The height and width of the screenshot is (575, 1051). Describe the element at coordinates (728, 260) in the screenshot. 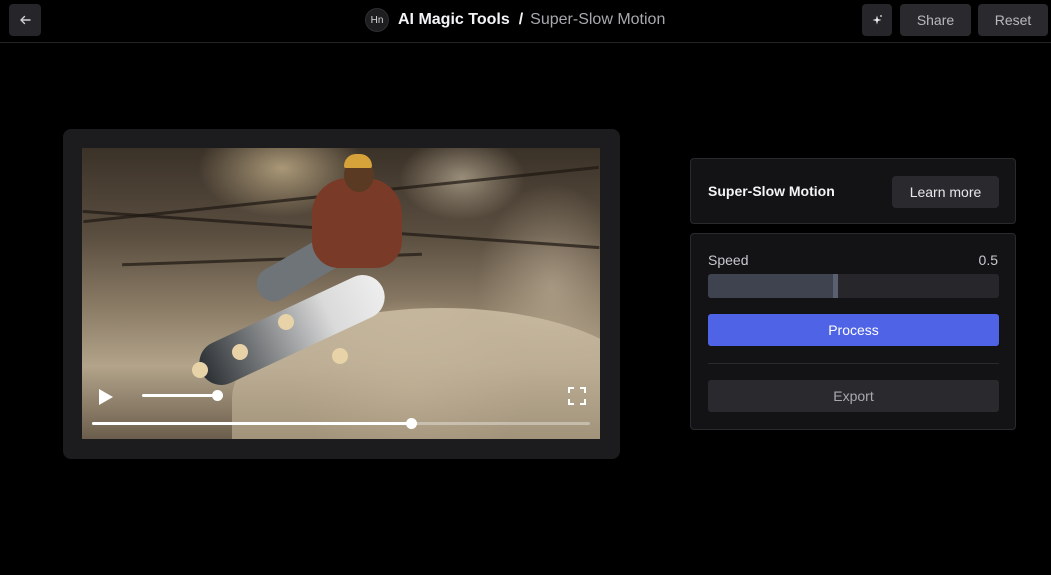

I see `speed-label: Speed` at that location.